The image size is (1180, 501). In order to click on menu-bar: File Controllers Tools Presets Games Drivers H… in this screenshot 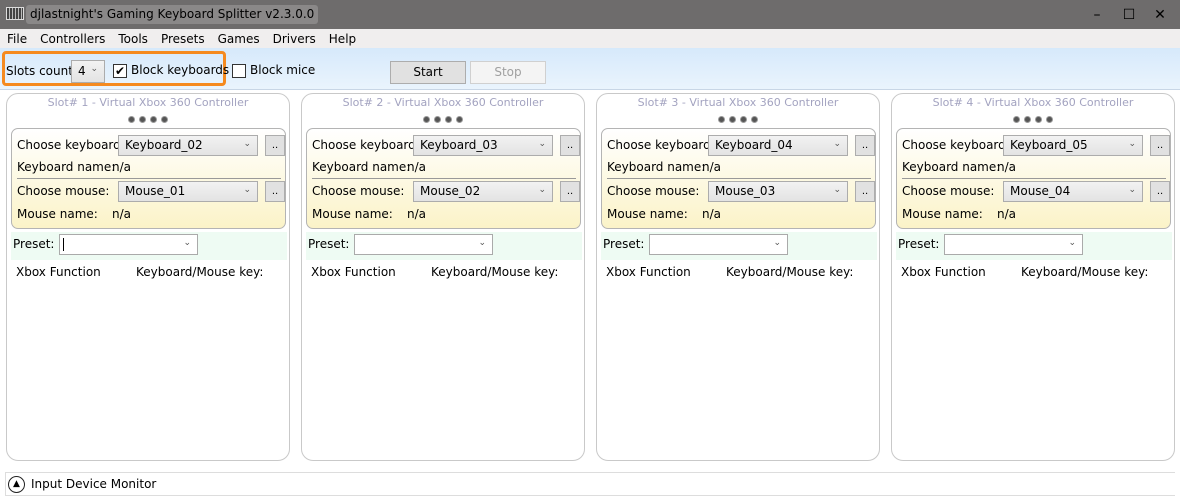, I will do `click(590, 38)`.